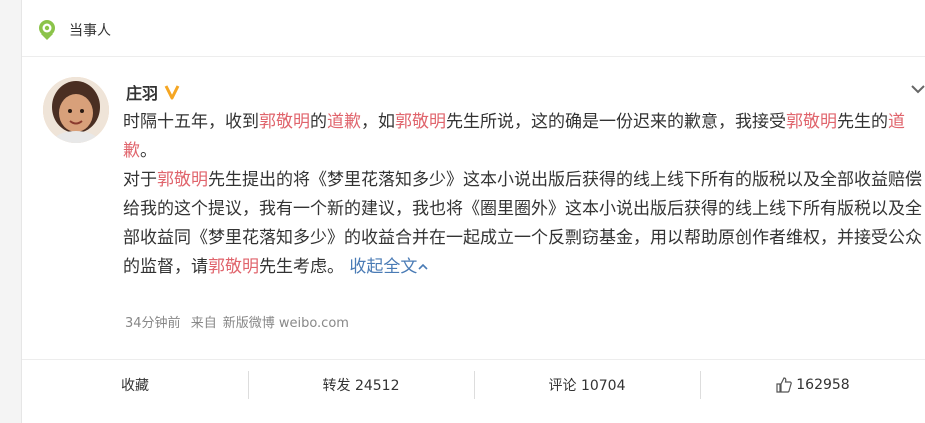 This screenshot has height=423, width=925. What do you see at coordinates (148, 151) in the screenshot?
I see `post-text: 。` at bounding box center [148, 151].